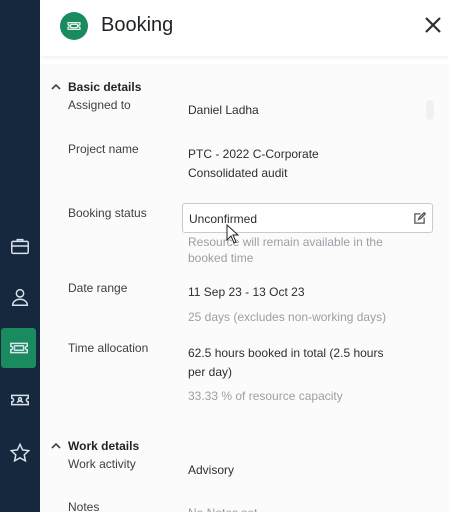 This screenshot has width=449, height=512. Describe the element at coordinates (253, 154) in the screenshot. I see `project-name-line-1: PTC - 2022 C-Corporate` at that location.